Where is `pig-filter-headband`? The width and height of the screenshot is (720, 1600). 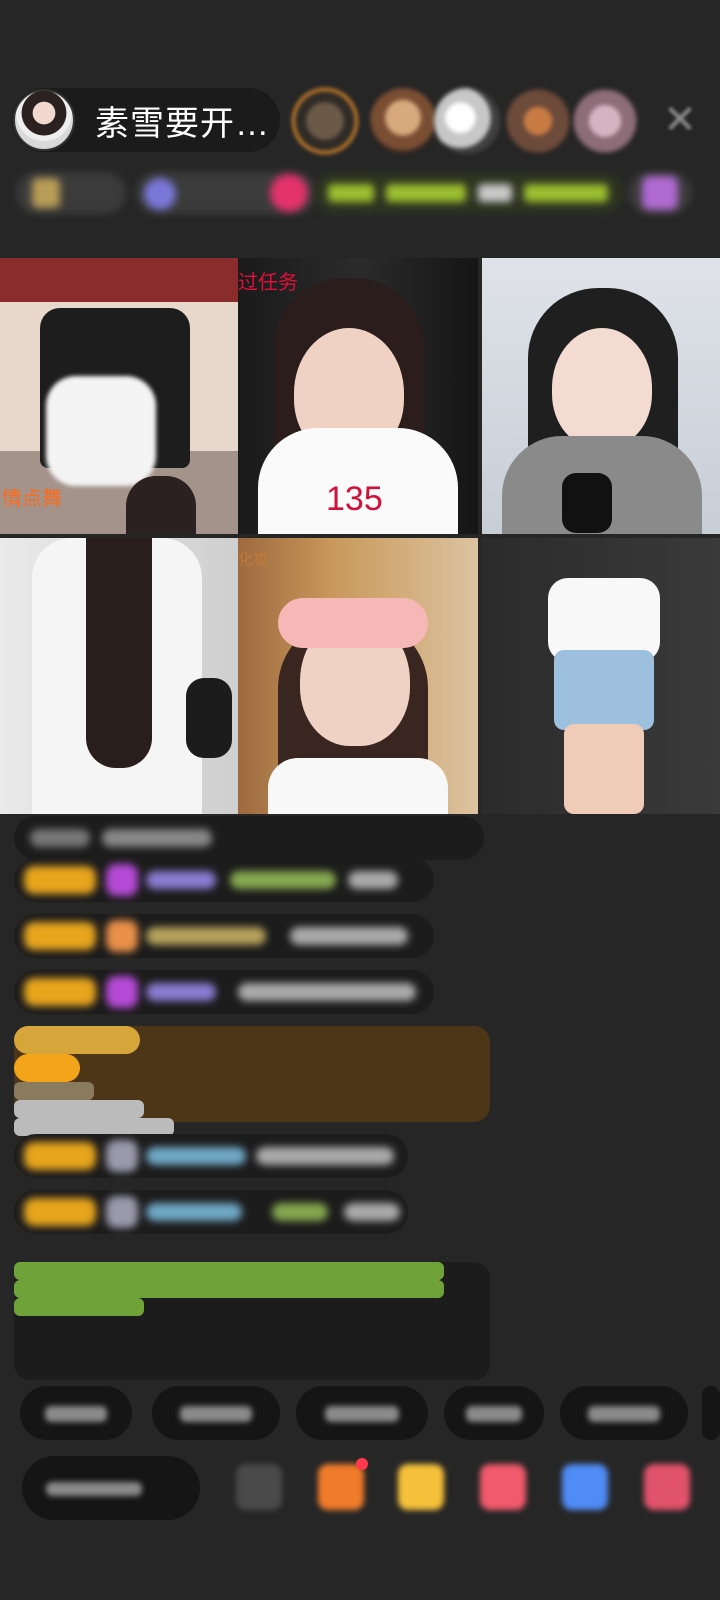 pig-filter-headband is located at coordinates (353, 623).